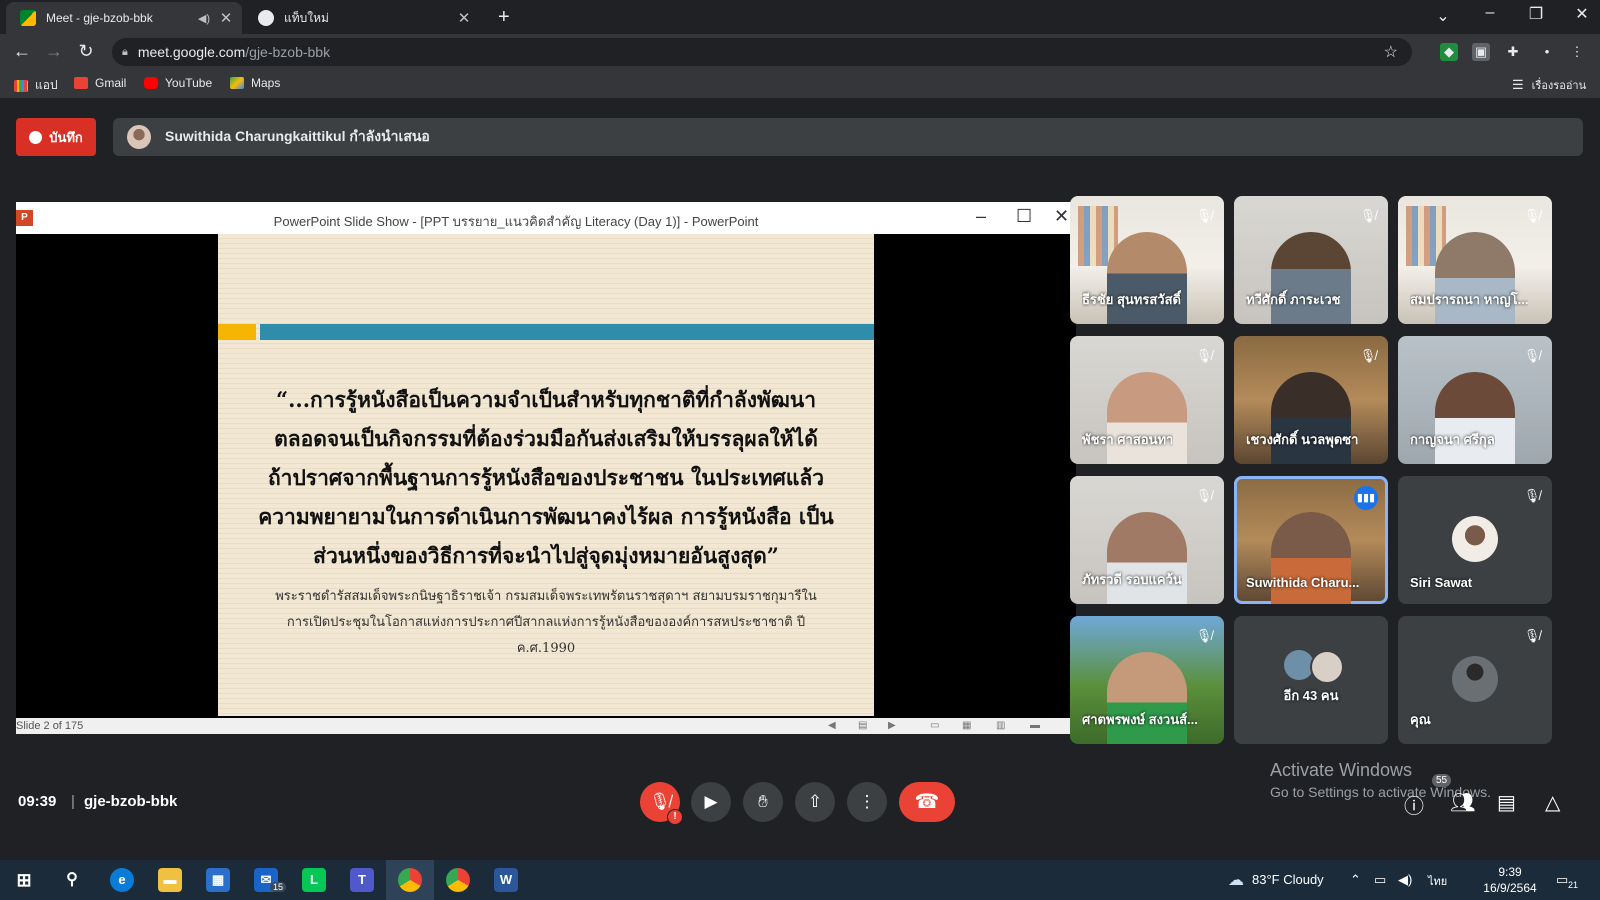 Image resolution: width=1600 pixels, height=900 pixels. I want to click on participant-tile: 🎙︎̸ ธีรชัย สุนทรสวัสดิ์, so click(1147, 260).